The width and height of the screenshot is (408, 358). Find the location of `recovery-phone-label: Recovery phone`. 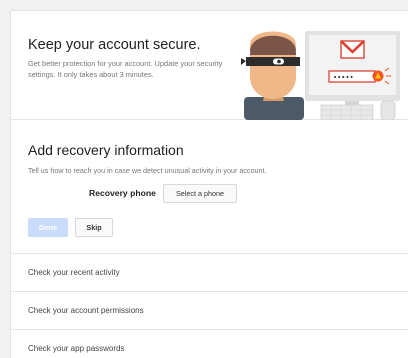

recovery-phone-label: Recovery phone is located at coordinates (122, 193).